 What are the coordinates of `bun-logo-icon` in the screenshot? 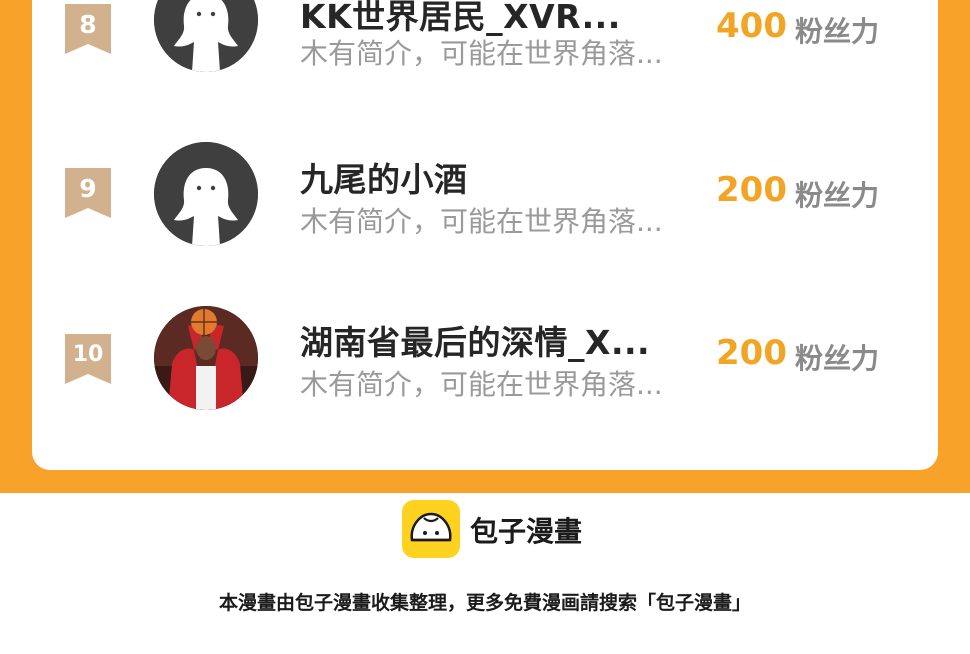 It's located at (431, 529).